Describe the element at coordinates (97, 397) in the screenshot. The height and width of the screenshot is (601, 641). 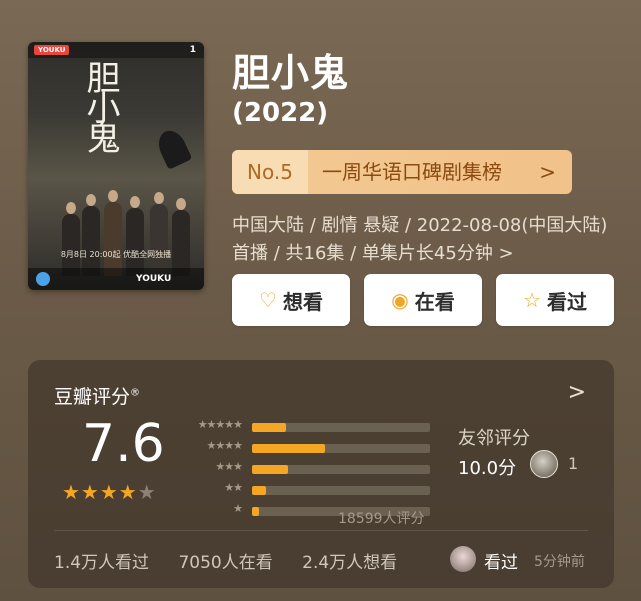
I see `rating-heading: 豆瓣评分®` at that location.